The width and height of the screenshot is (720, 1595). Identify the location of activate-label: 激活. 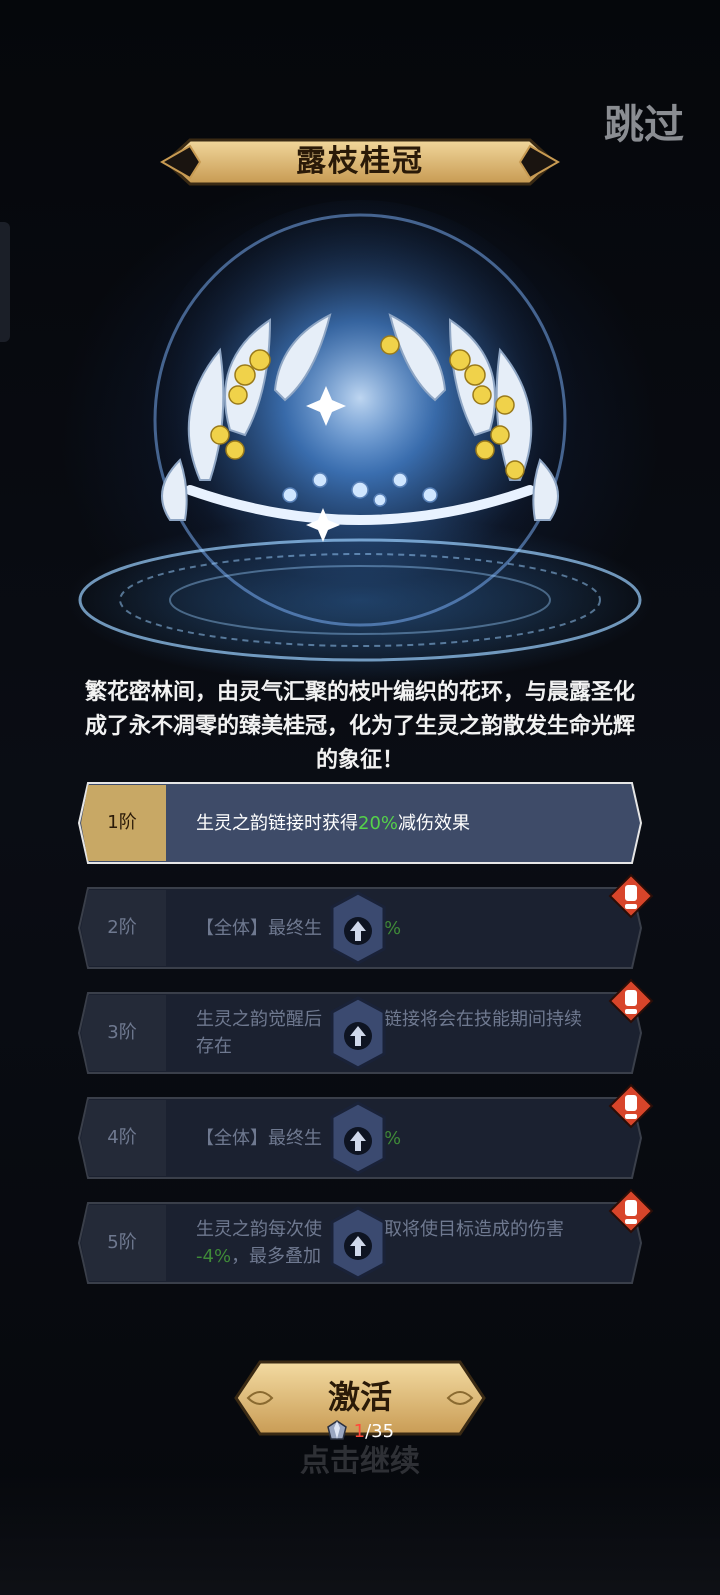
(359, 1397).